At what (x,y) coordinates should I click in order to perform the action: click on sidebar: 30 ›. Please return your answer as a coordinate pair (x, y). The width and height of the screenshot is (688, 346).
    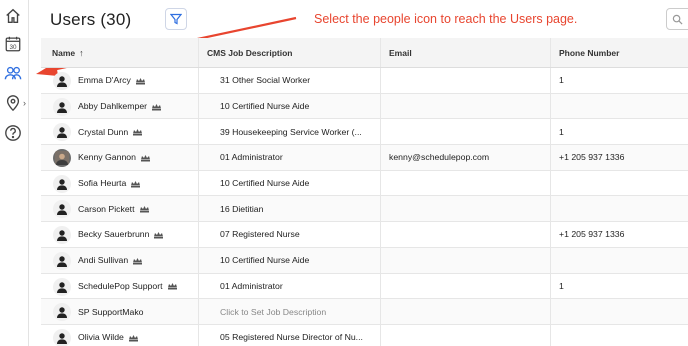
    Looking at the image, I should click on (14, 173).